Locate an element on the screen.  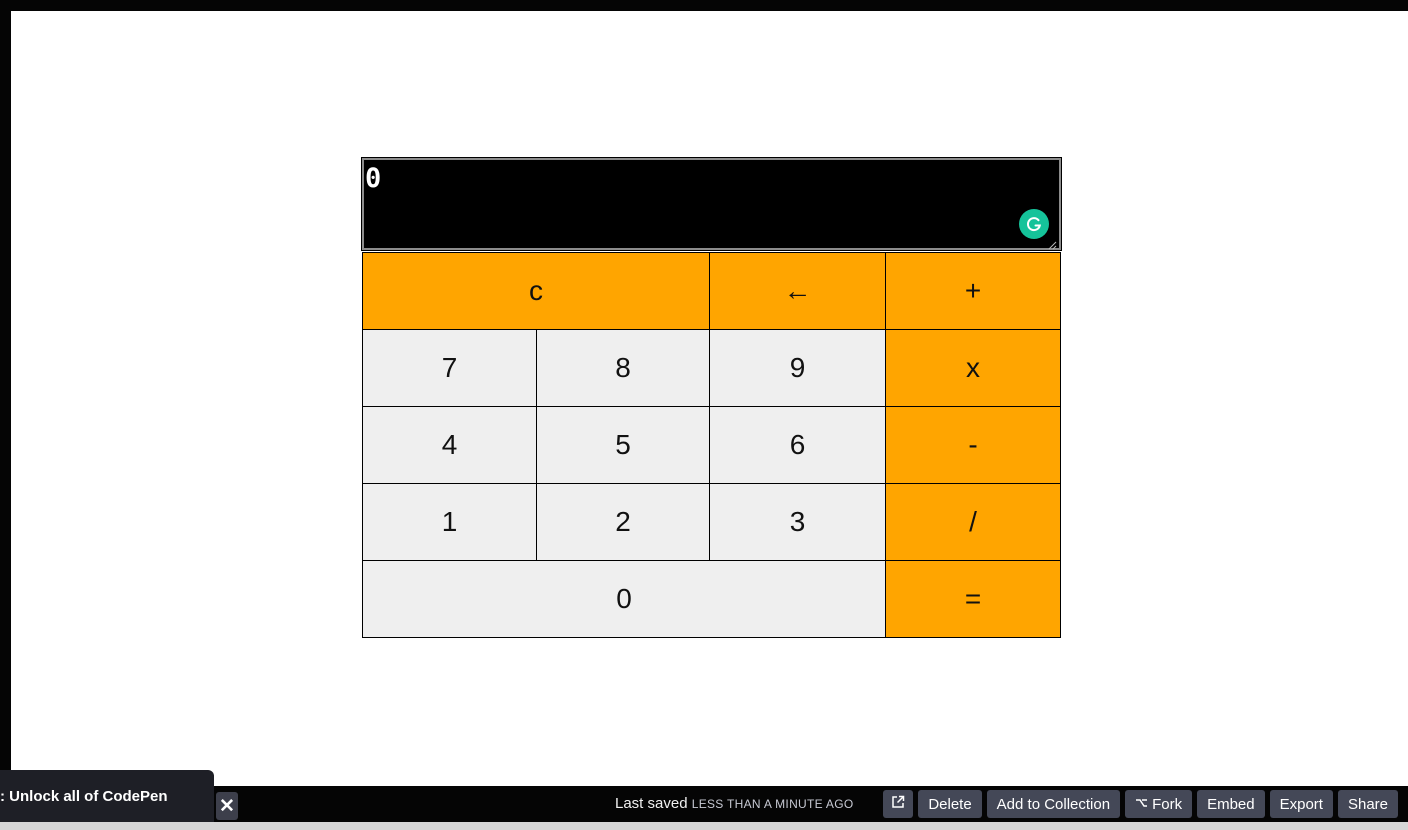
fork-icon is located at coordinates (1141, 804).